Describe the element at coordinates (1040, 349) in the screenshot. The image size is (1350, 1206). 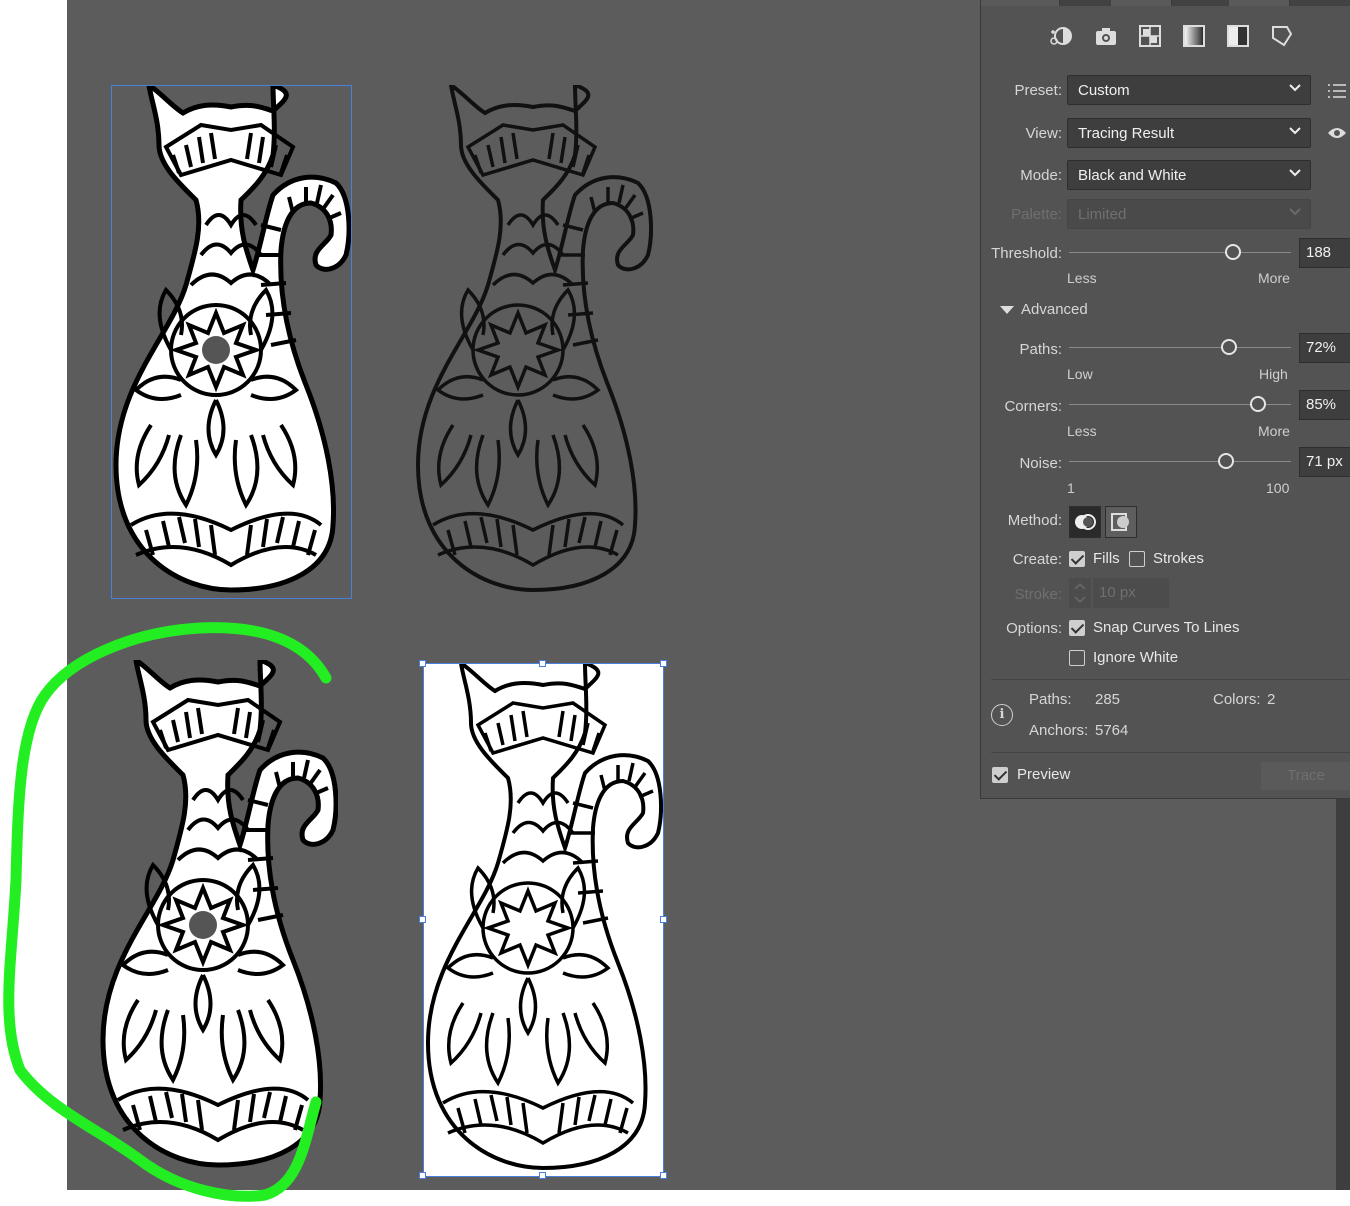
I see `paths-label: Paths:` at that location.